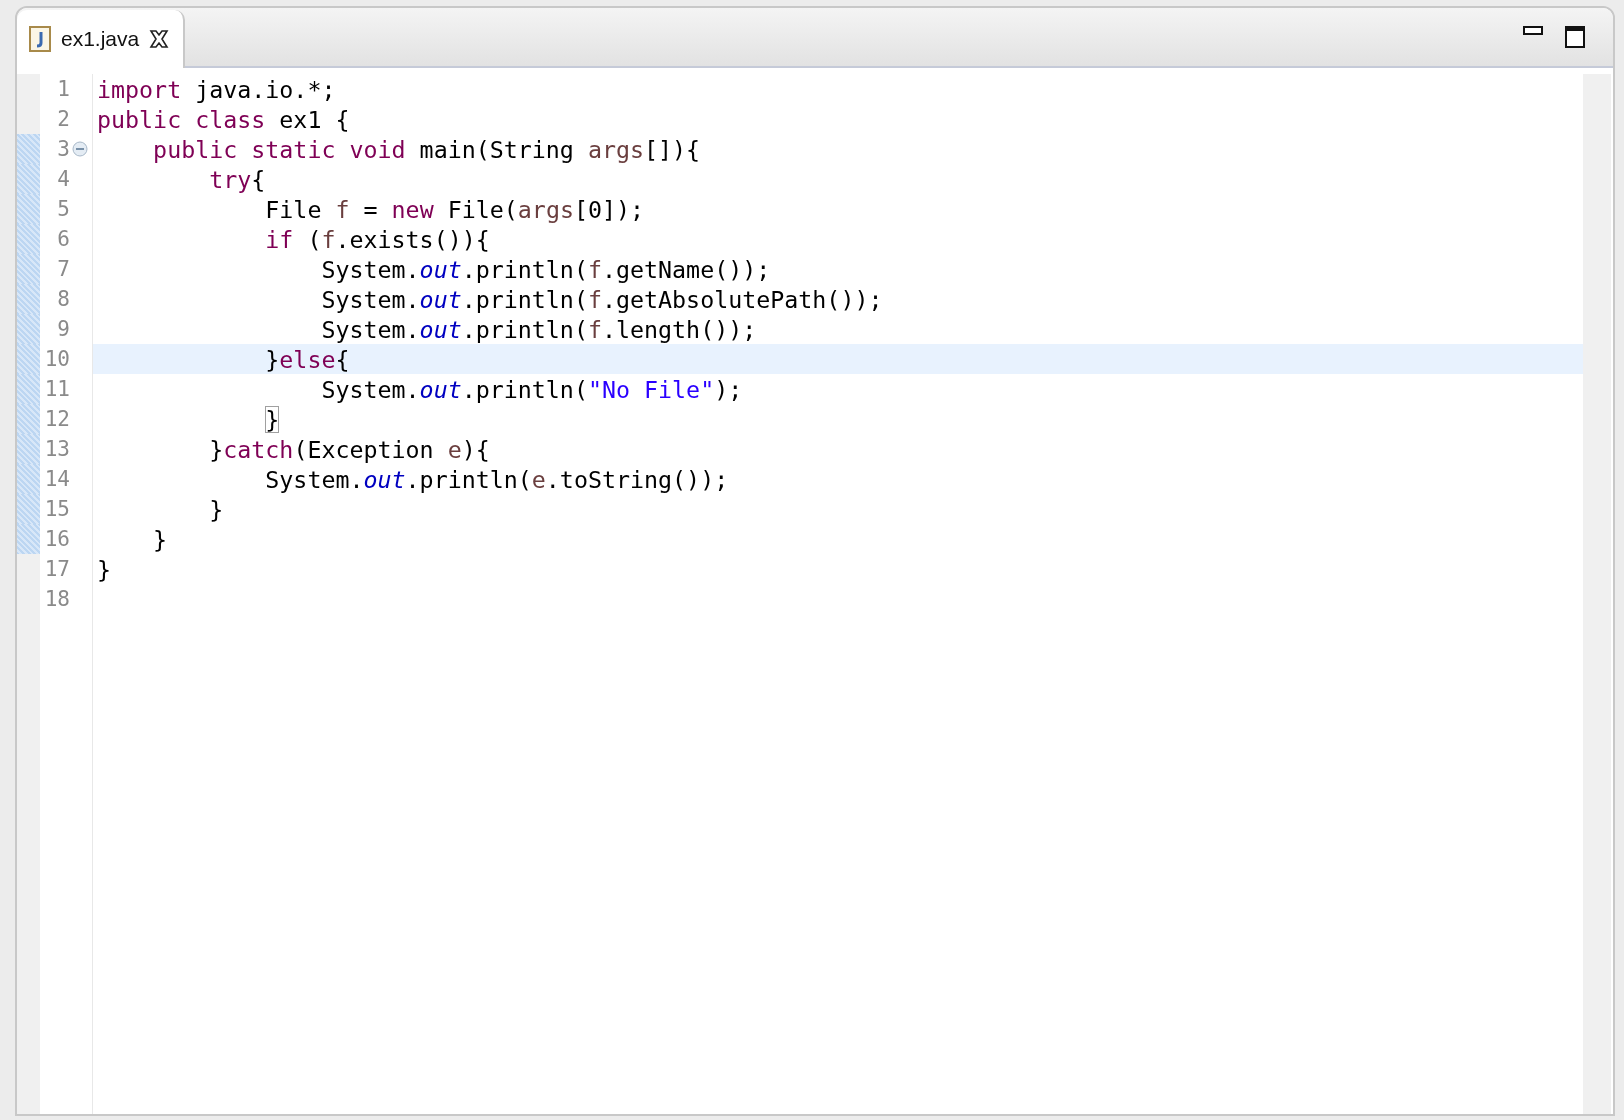  Describe the element at coordinates (57, 479) in the screenshot. I see `line-number: 14` at that location.